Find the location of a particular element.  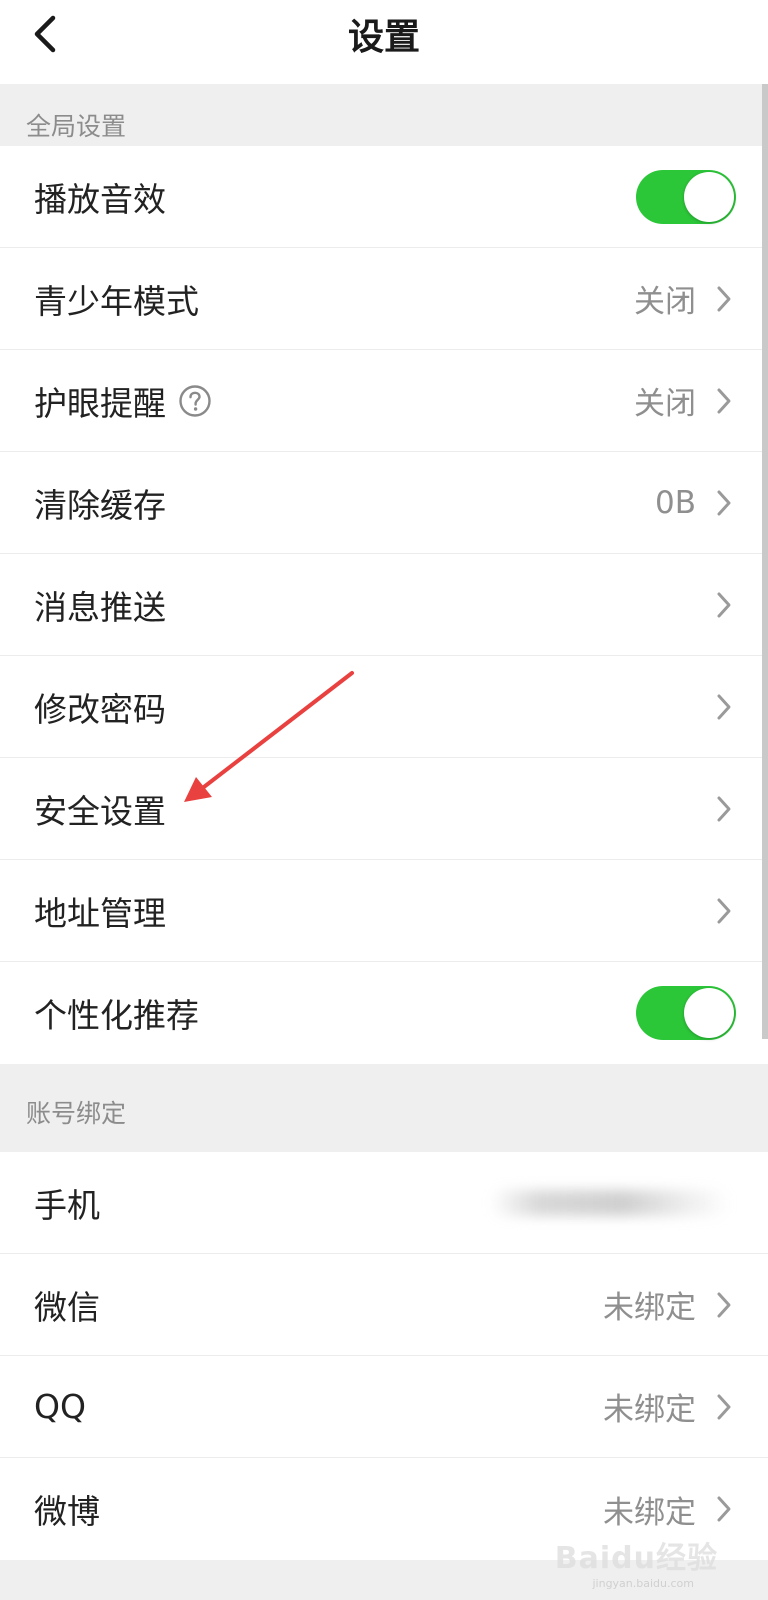

question-mark-icon is located at coordinates (195, 401).